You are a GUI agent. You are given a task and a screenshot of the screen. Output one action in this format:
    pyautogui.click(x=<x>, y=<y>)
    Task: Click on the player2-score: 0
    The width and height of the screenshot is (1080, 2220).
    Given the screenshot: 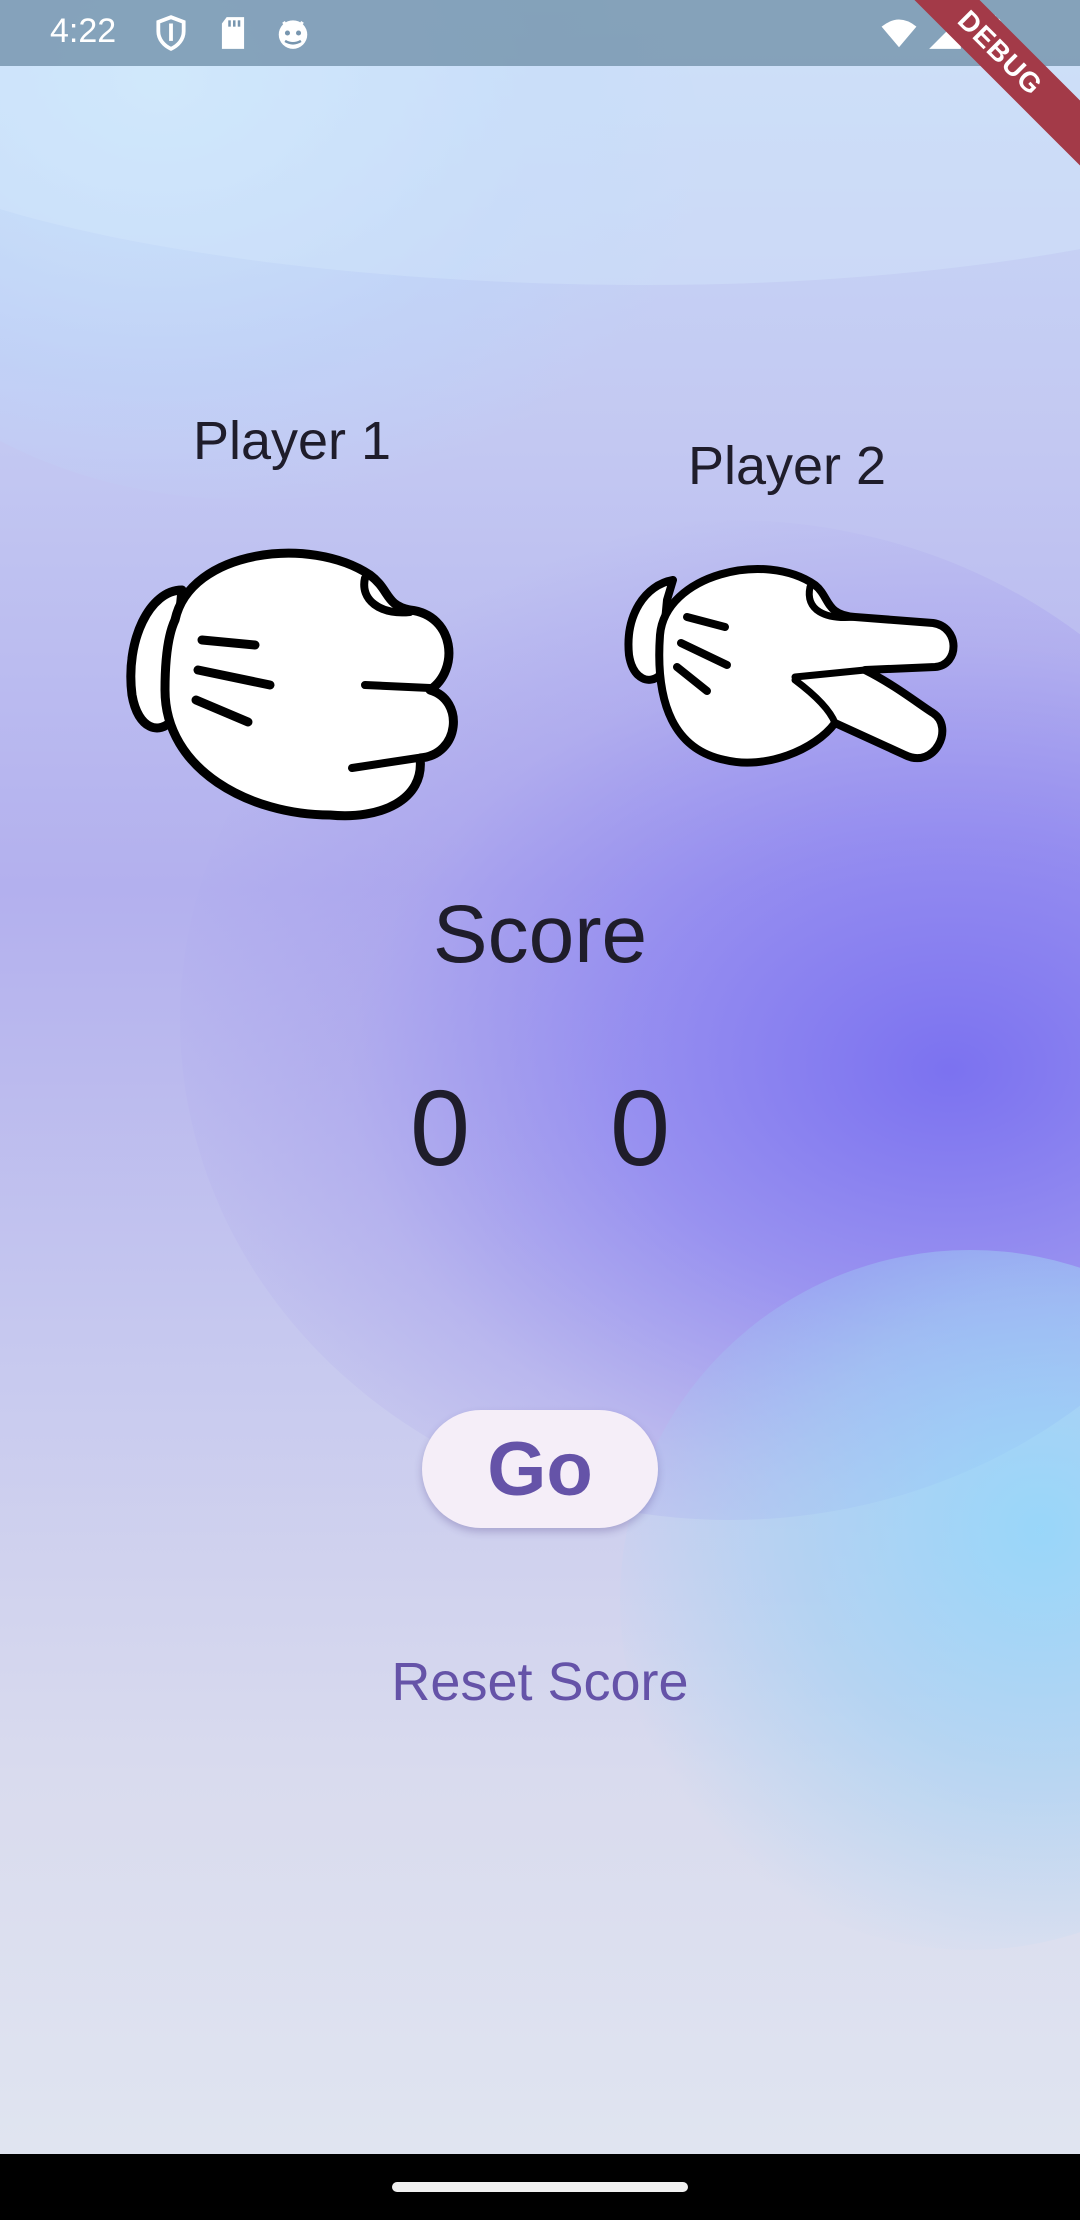 What is the action you would take?
    pyautogui.click(x=640, y=1127)
    